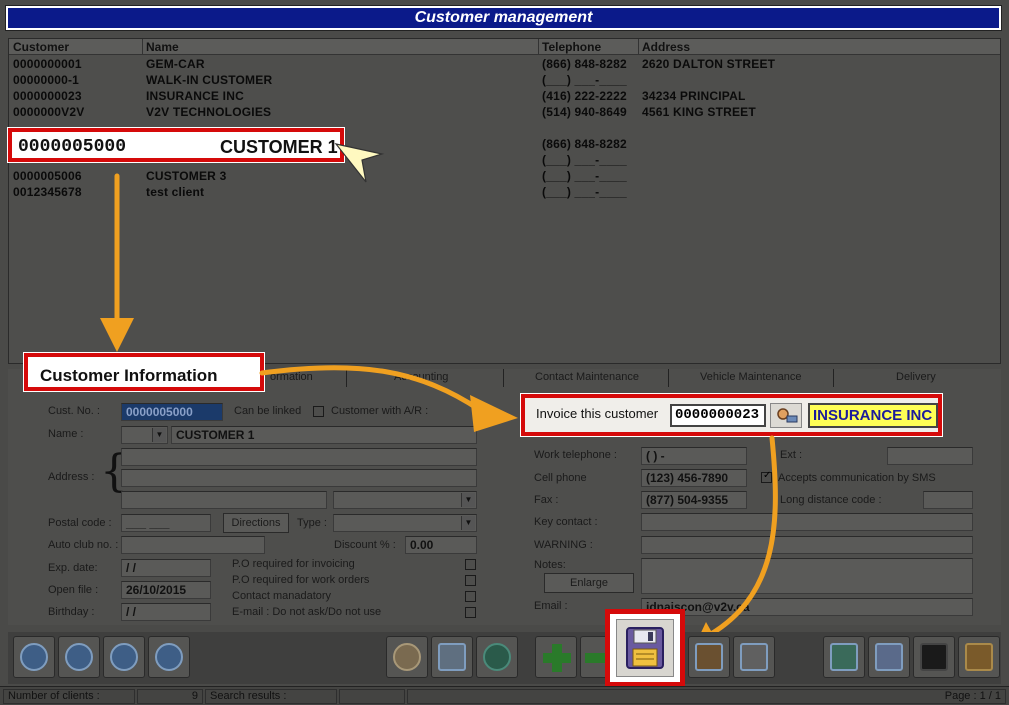 The width and height of the screenshot is (1009, 705). I want to click on email-button, so click(844, 657).